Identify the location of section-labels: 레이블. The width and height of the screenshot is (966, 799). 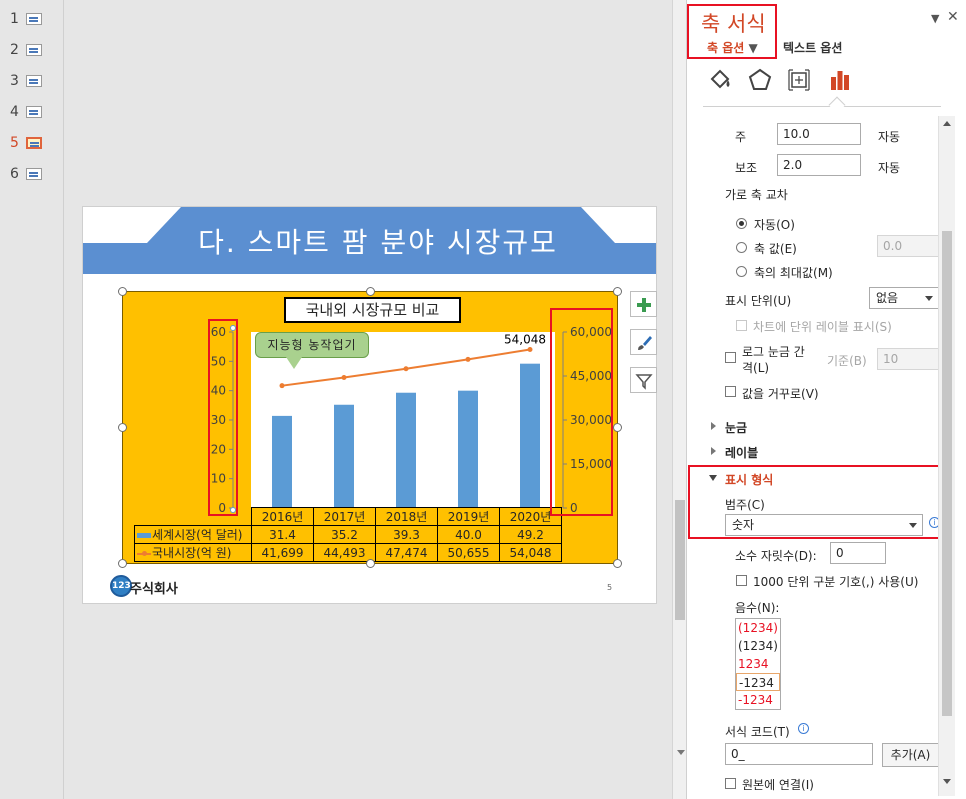
(741, 452).